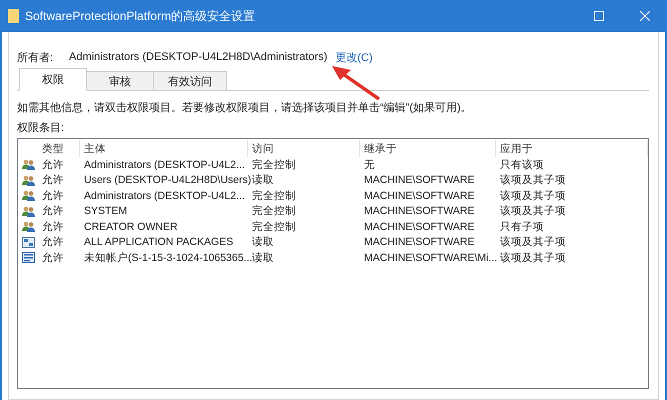  I want to click on owner-label: 所有者:, so click(35, 57).